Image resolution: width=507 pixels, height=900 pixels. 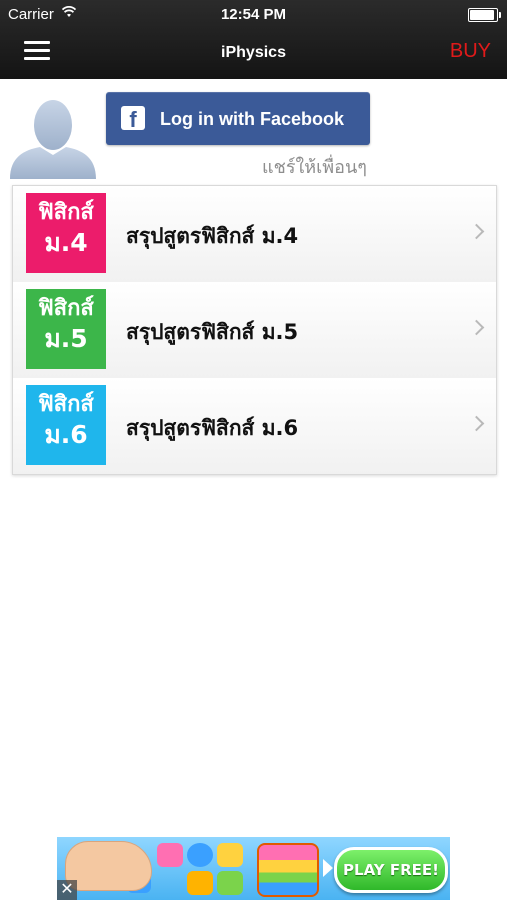 What do you see at coordinates (252, 119) in the screenshot?
I see `facebook-login-label: Log in with Facebook` at bounding box center [252, 119].